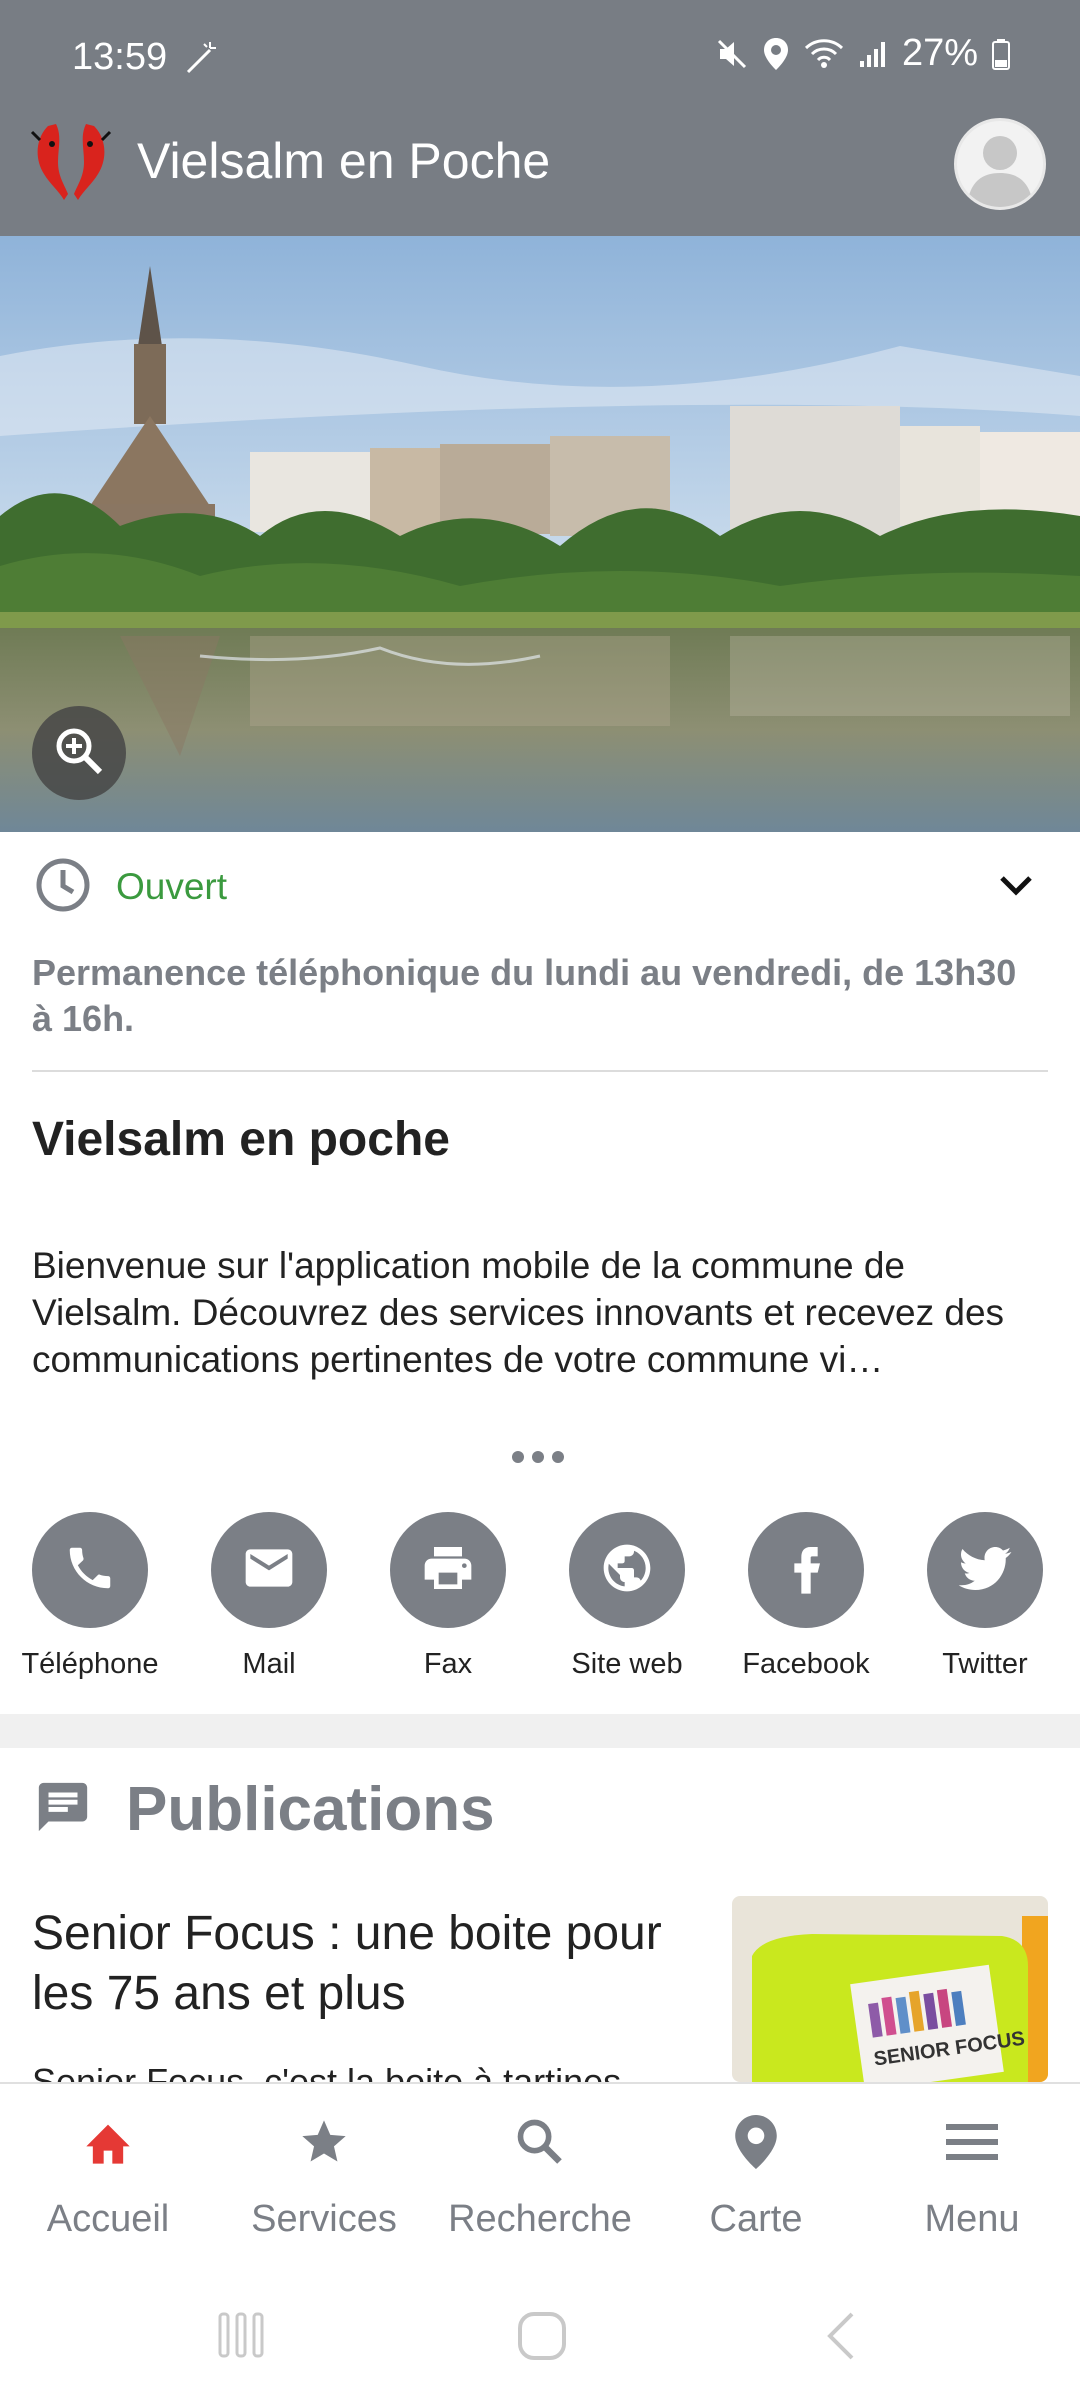 This screenshot has width=1080, height=2400. I want to click on back-button, so click(842, 2338).